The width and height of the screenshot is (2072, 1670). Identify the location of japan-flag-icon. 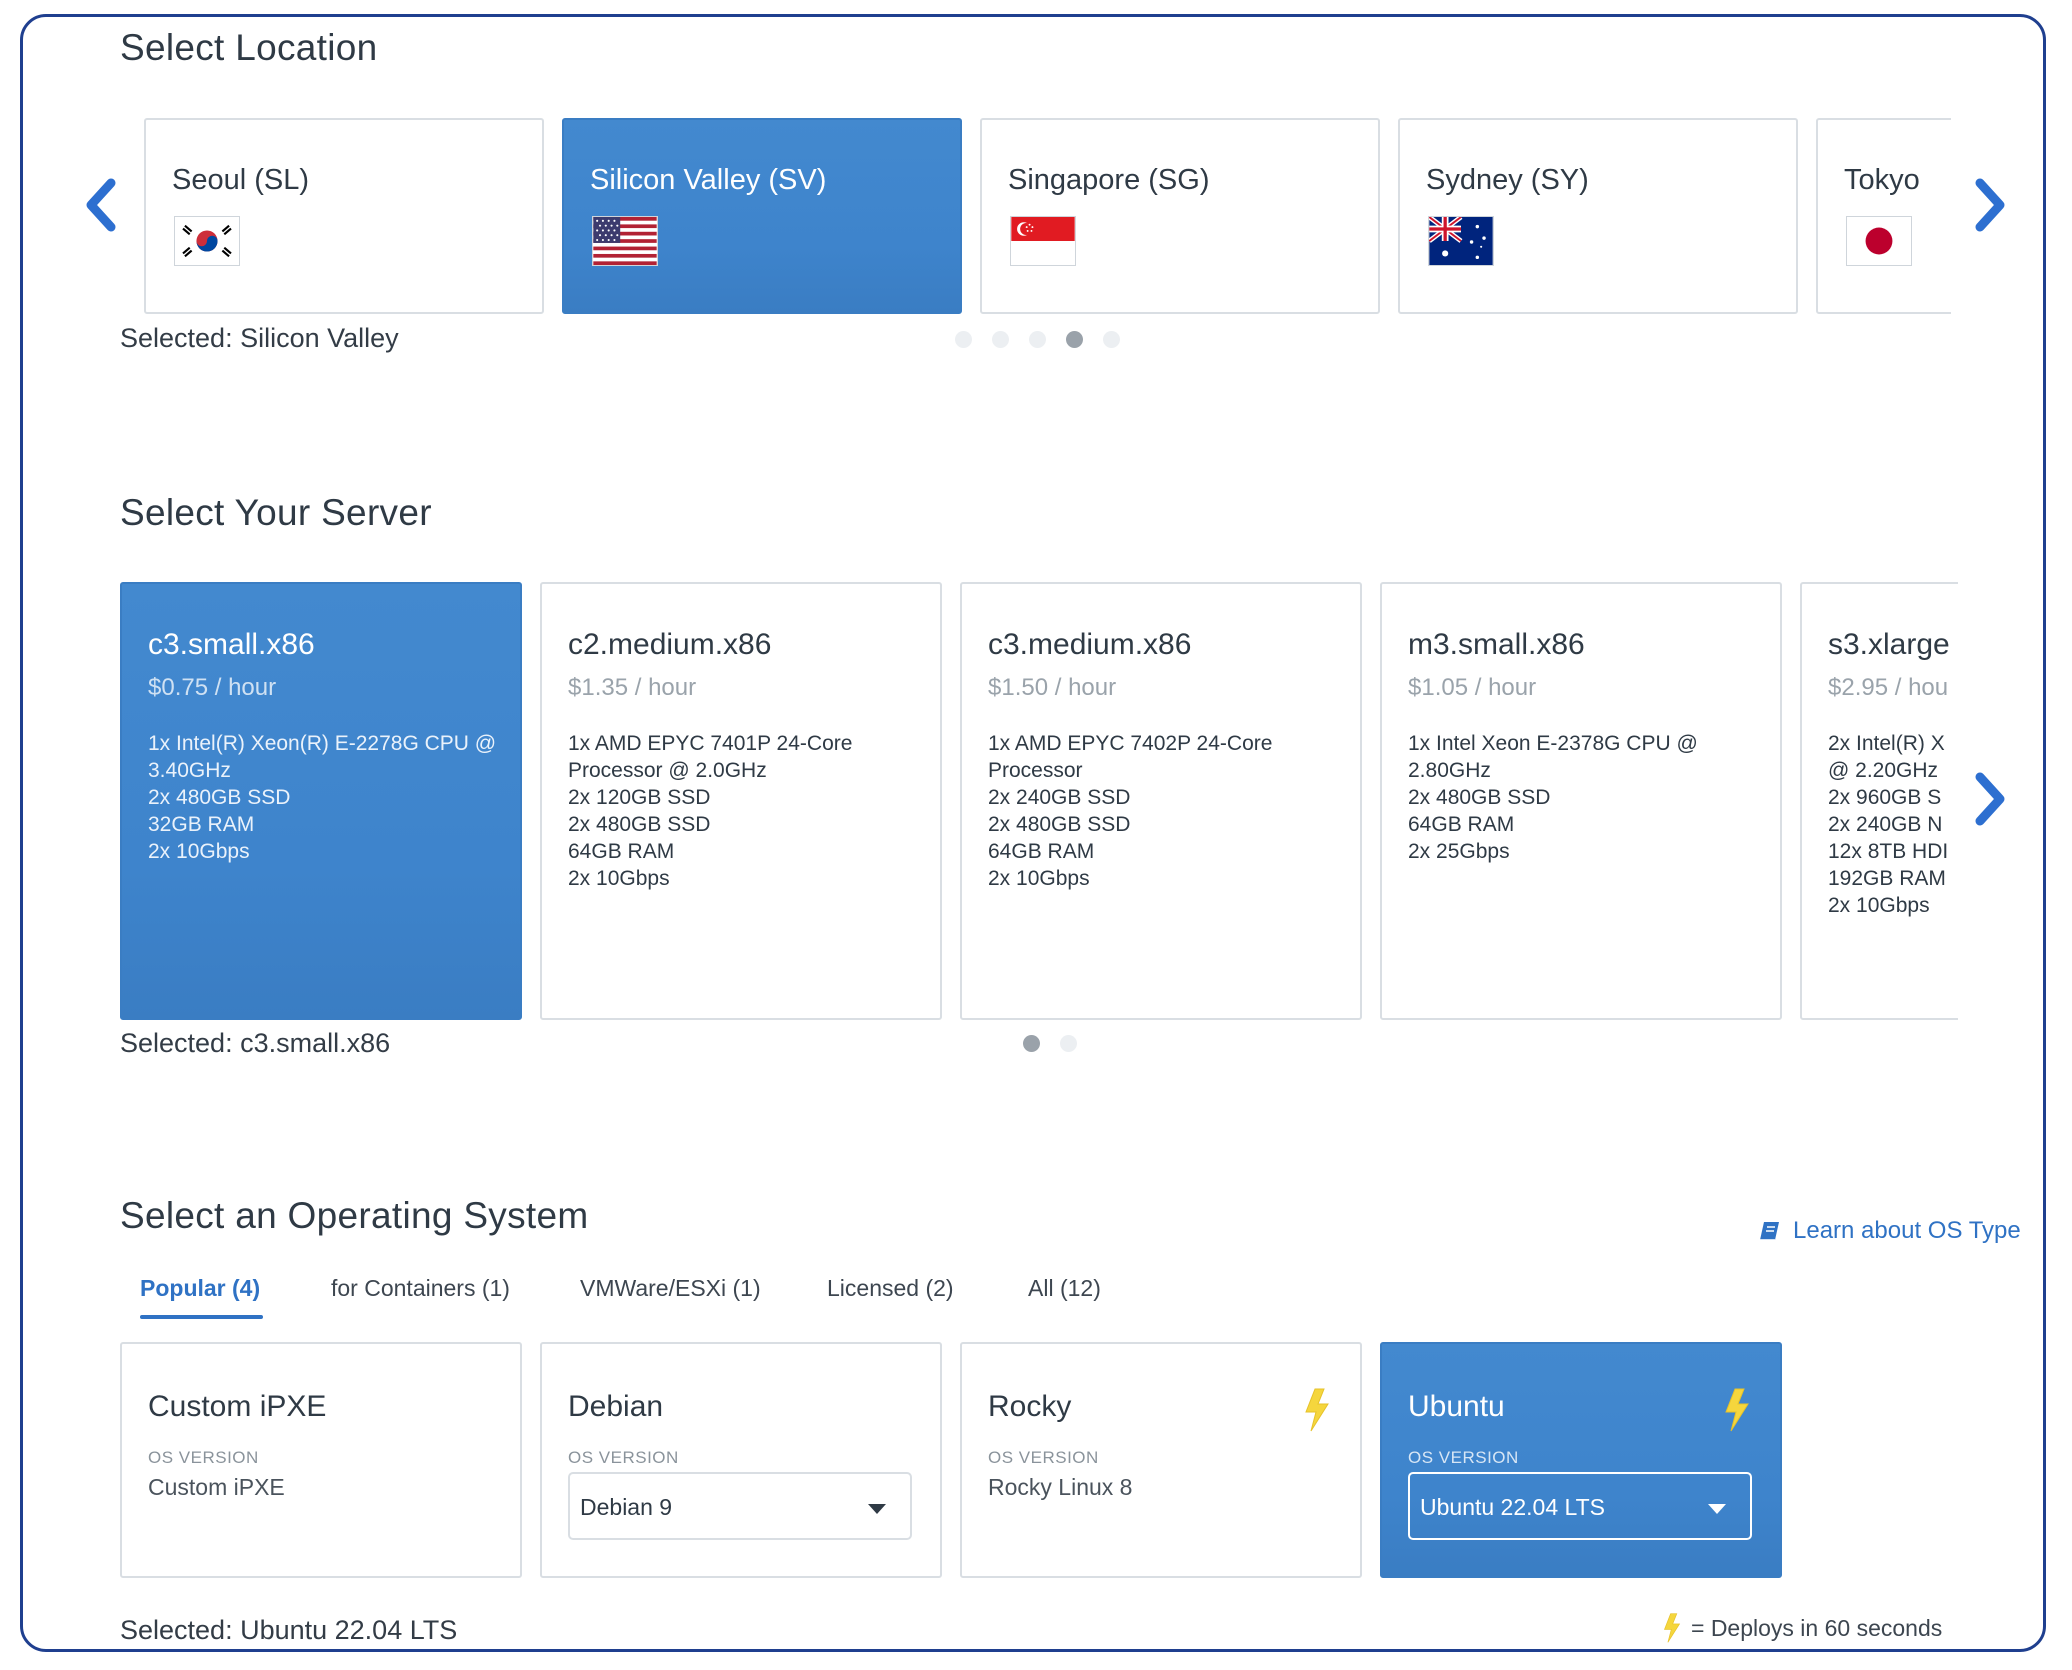
(1879, 241).